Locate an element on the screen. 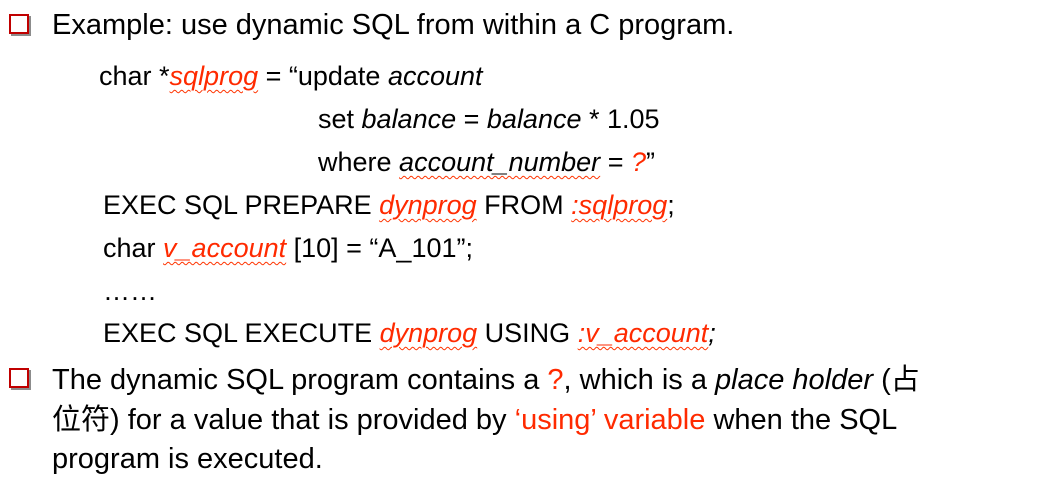  code-line-2: set balance = balance * 1.05 is located at coordinates (489, 119).